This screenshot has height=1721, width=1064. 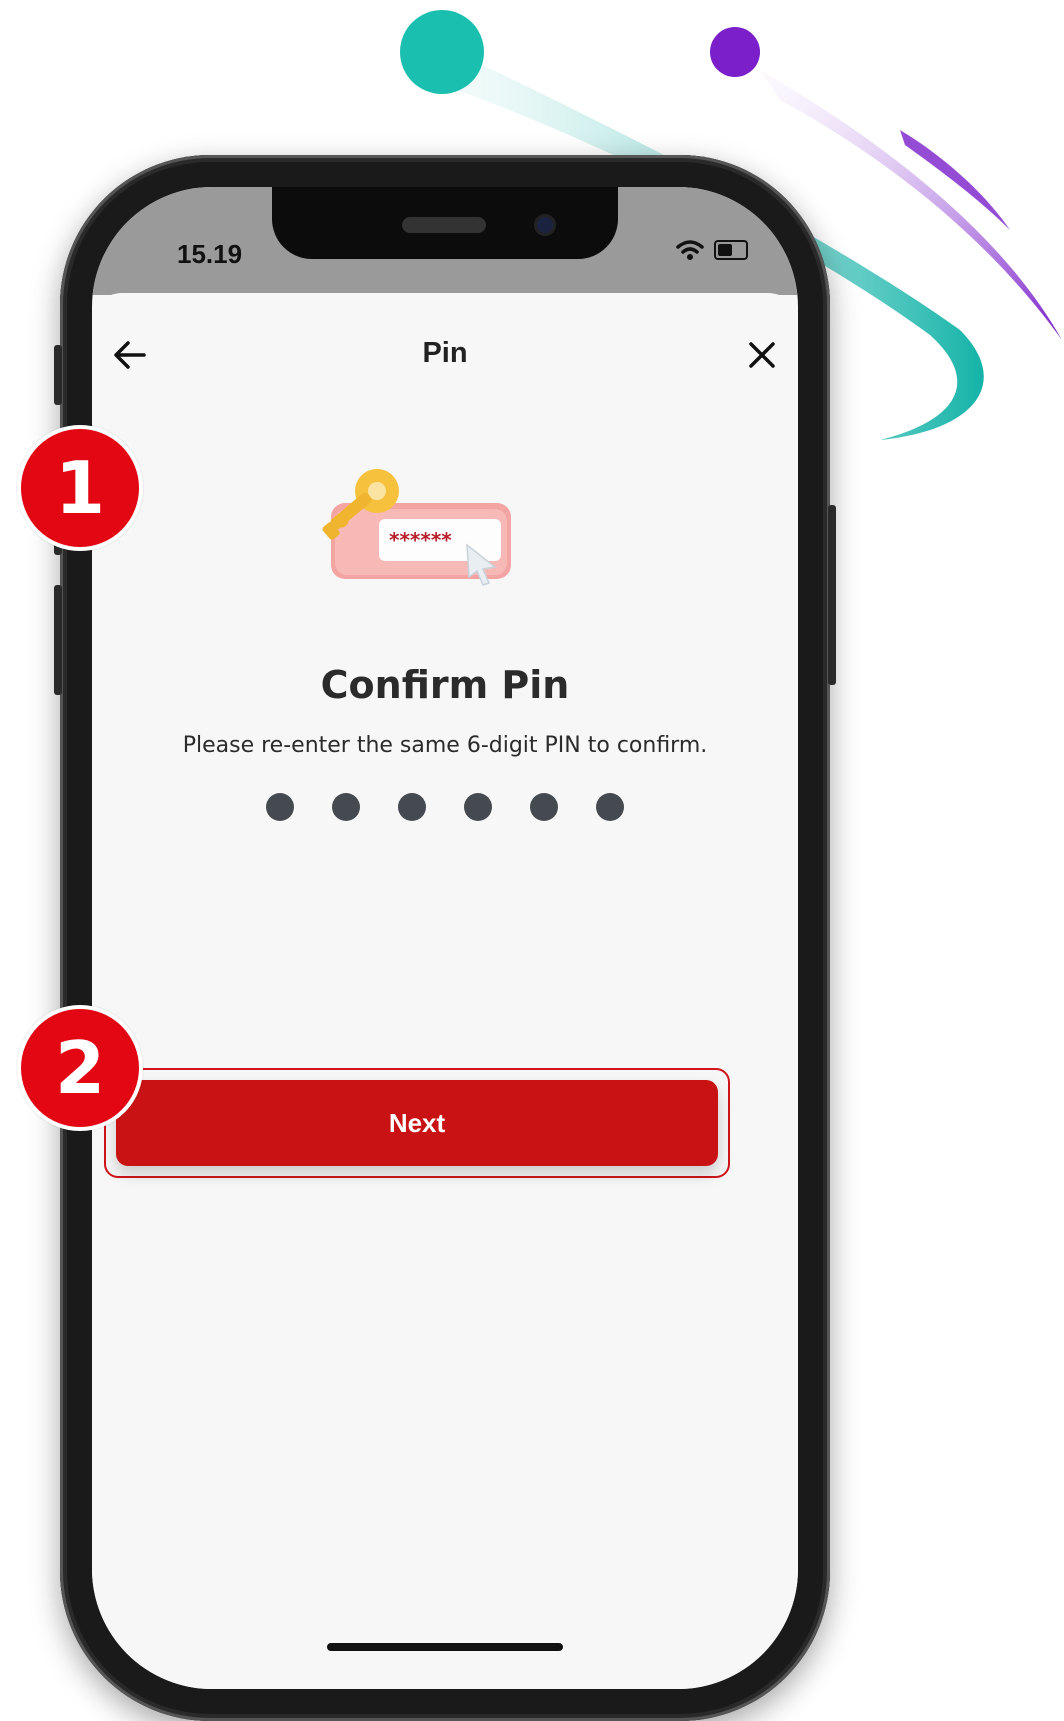 I want to click on notch, so click(x=445, y=223).